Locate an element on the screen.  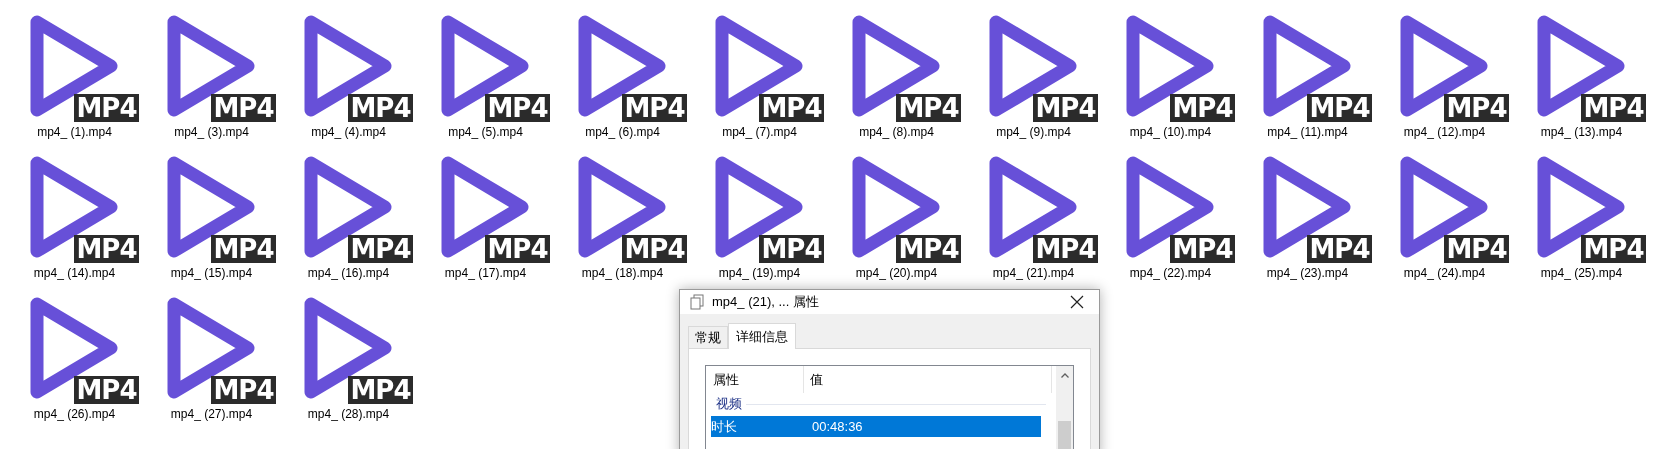
file-name: mp4_ (25).mp4 is located at coordinates (1581, 273).